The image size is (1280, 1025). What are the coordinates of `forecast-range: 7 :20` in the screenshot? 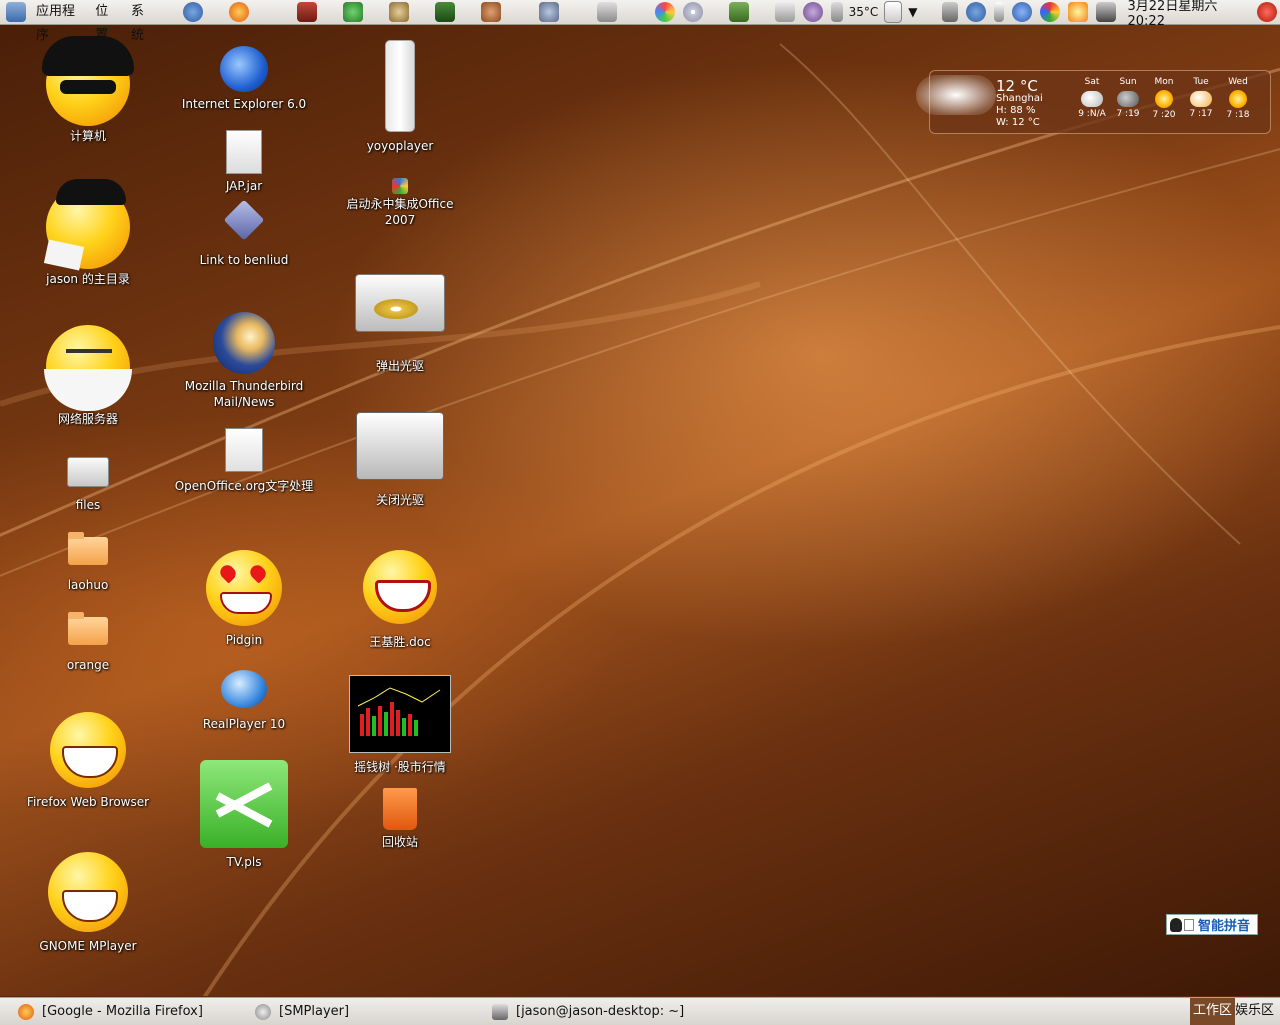 It's located at (1164, 115).